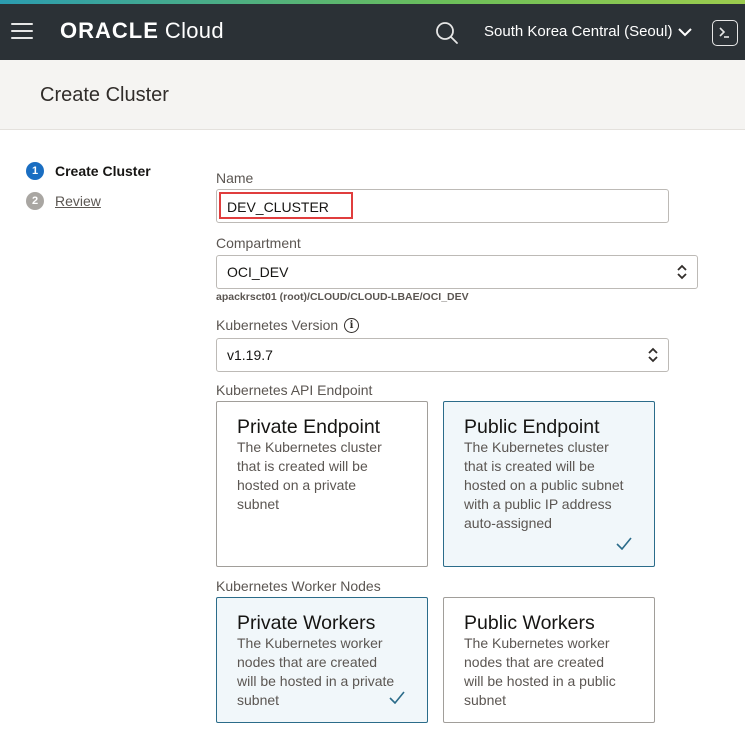  What do you see at coordinates (109, 30) in the screenshot?
I see `brand-oracle: ORACLE` at bounding box center [109, 30].